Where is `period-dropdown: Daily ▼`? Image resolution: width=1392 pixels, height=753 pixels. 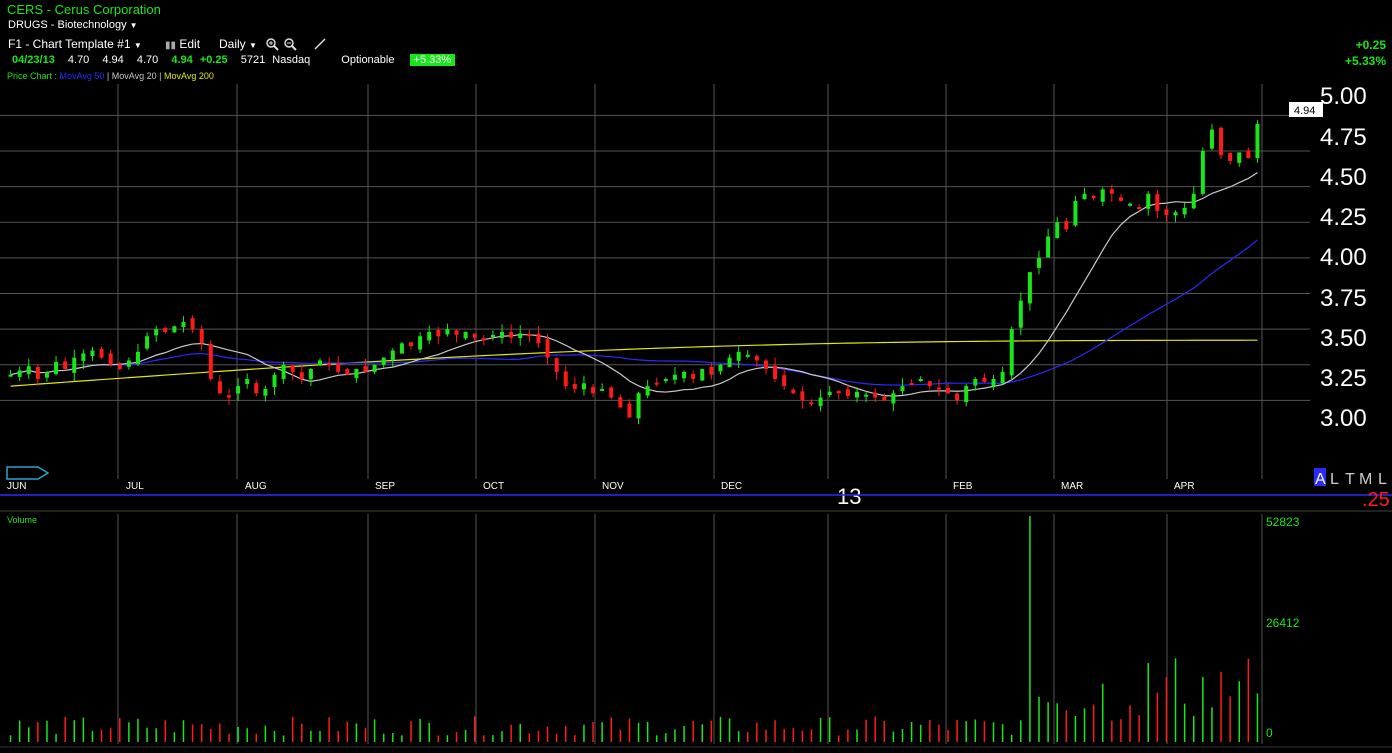
period-dropdown: Daily ▼ is located at coordinates (238, 44).